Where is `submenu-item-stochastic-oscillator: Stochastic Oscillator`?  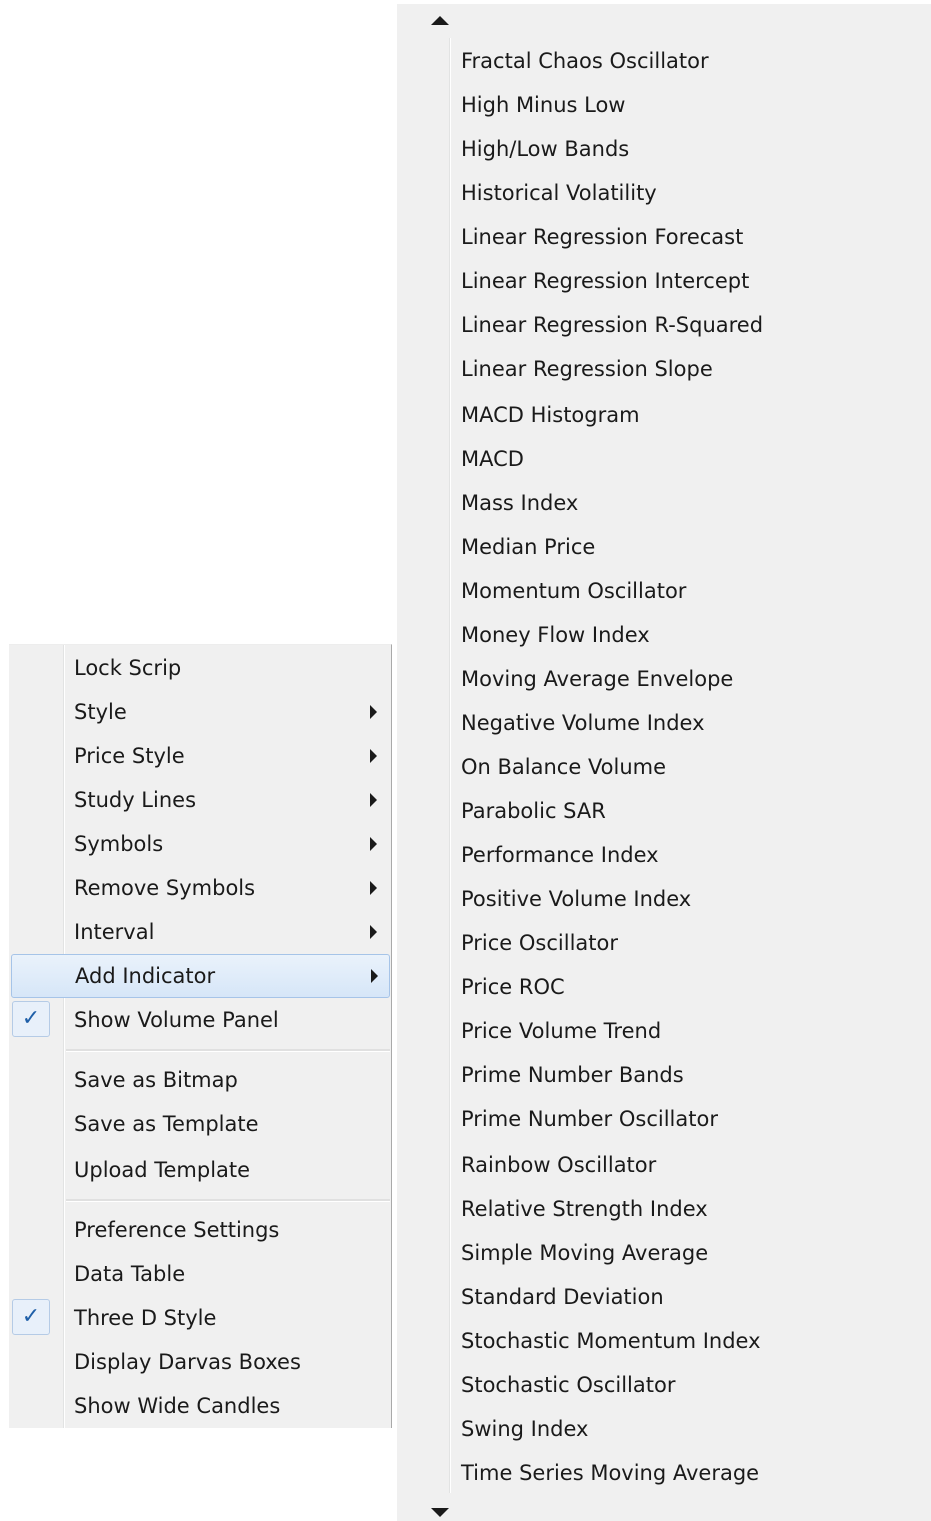 submenu-item-stochastic-oscillator: Stochastic Oscillator is located at coordinates (686, 1385).